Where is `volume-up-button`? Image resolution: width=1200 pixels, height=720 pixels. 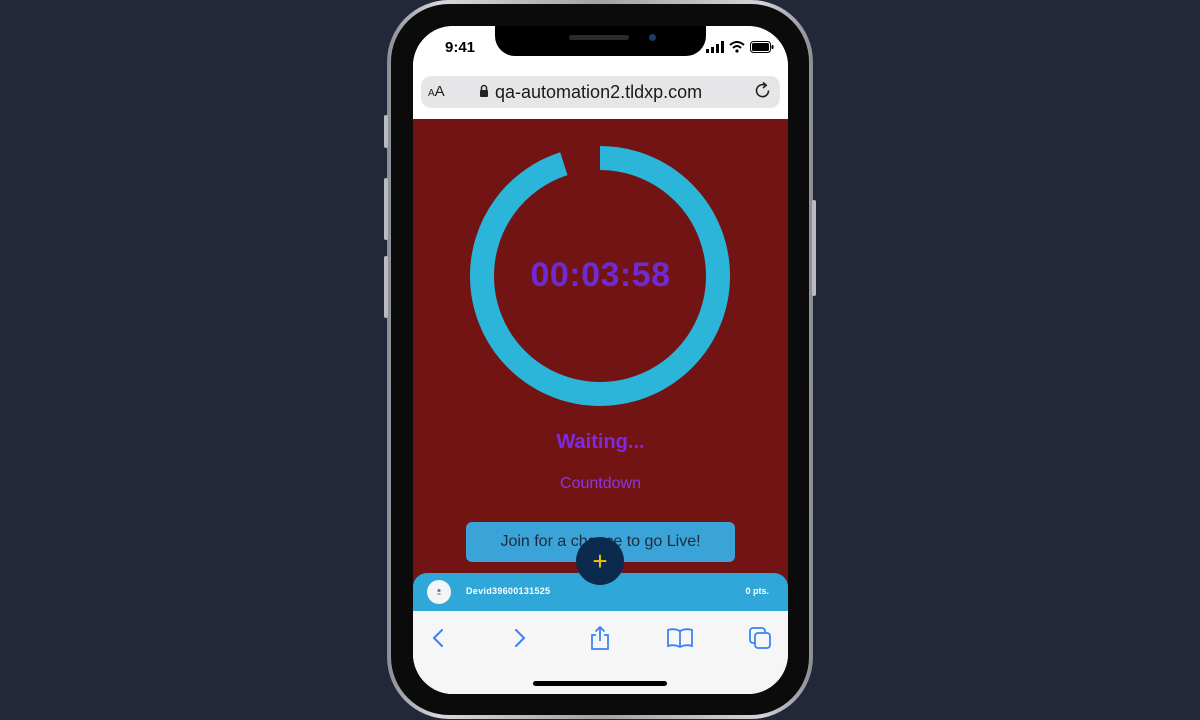 volume-up-button is located at coordinates (386, 209).